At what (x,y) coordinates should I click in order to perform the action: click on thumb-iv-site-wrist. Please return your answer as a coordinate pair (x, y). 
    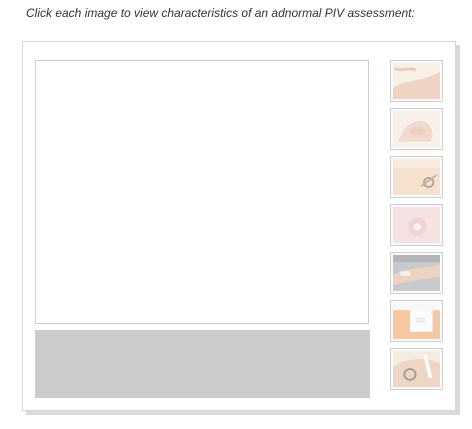
    Looking at the image, I should click on (416, 177).